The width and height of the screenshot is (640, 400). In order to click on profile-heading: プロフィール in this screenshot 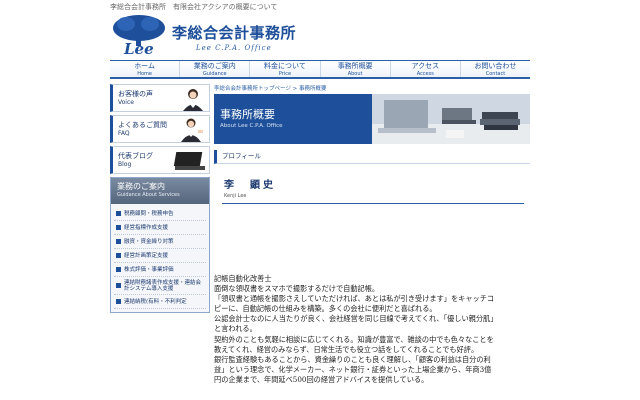, I will do `click(372, 157)`.